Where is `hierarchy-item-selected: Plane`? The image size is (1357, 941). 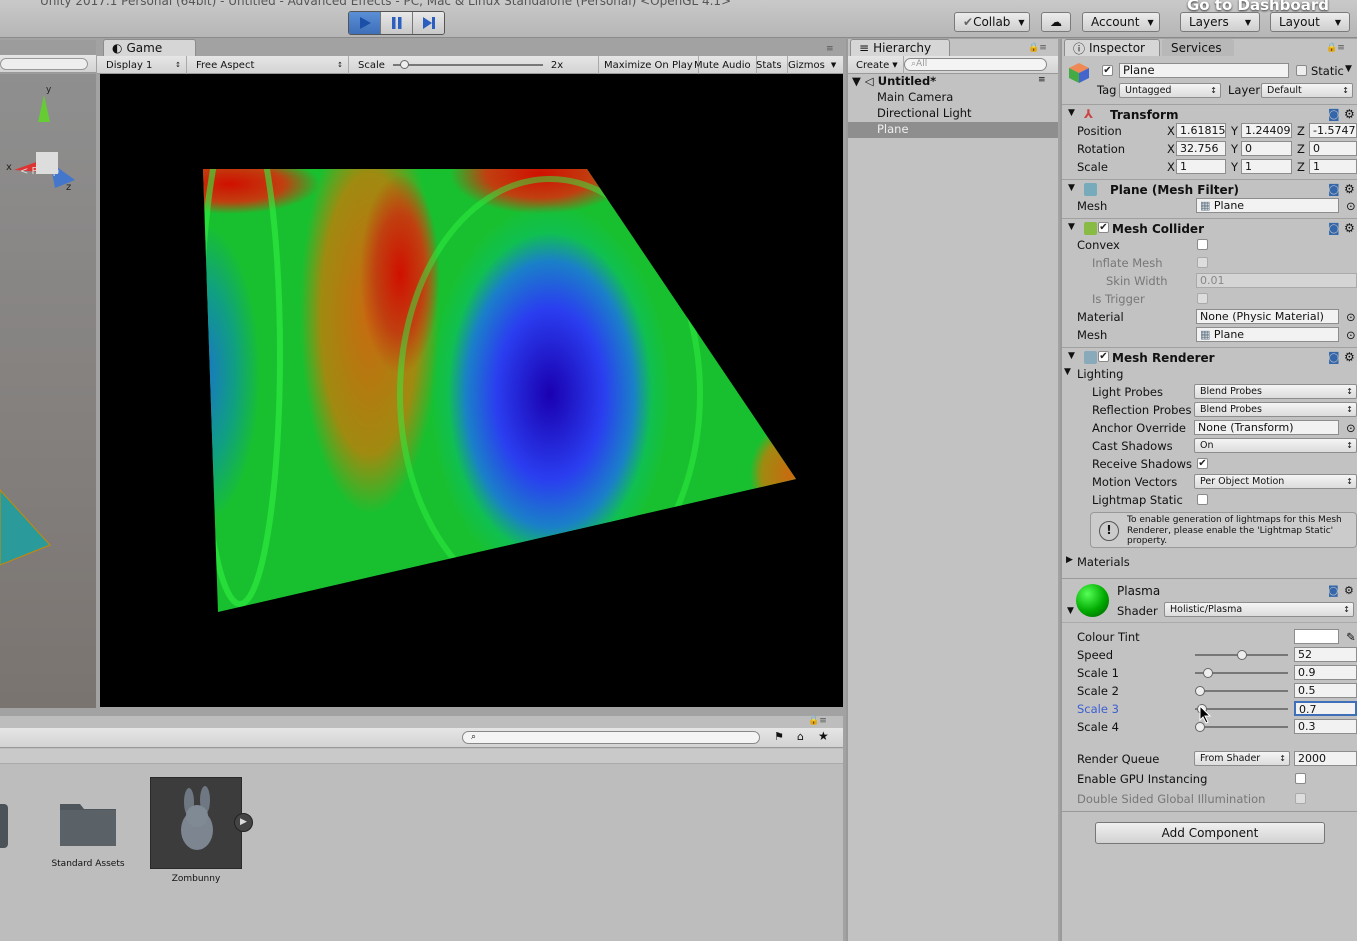
hierarchy-item-selected: Plane is located at coordinates (953, 130).